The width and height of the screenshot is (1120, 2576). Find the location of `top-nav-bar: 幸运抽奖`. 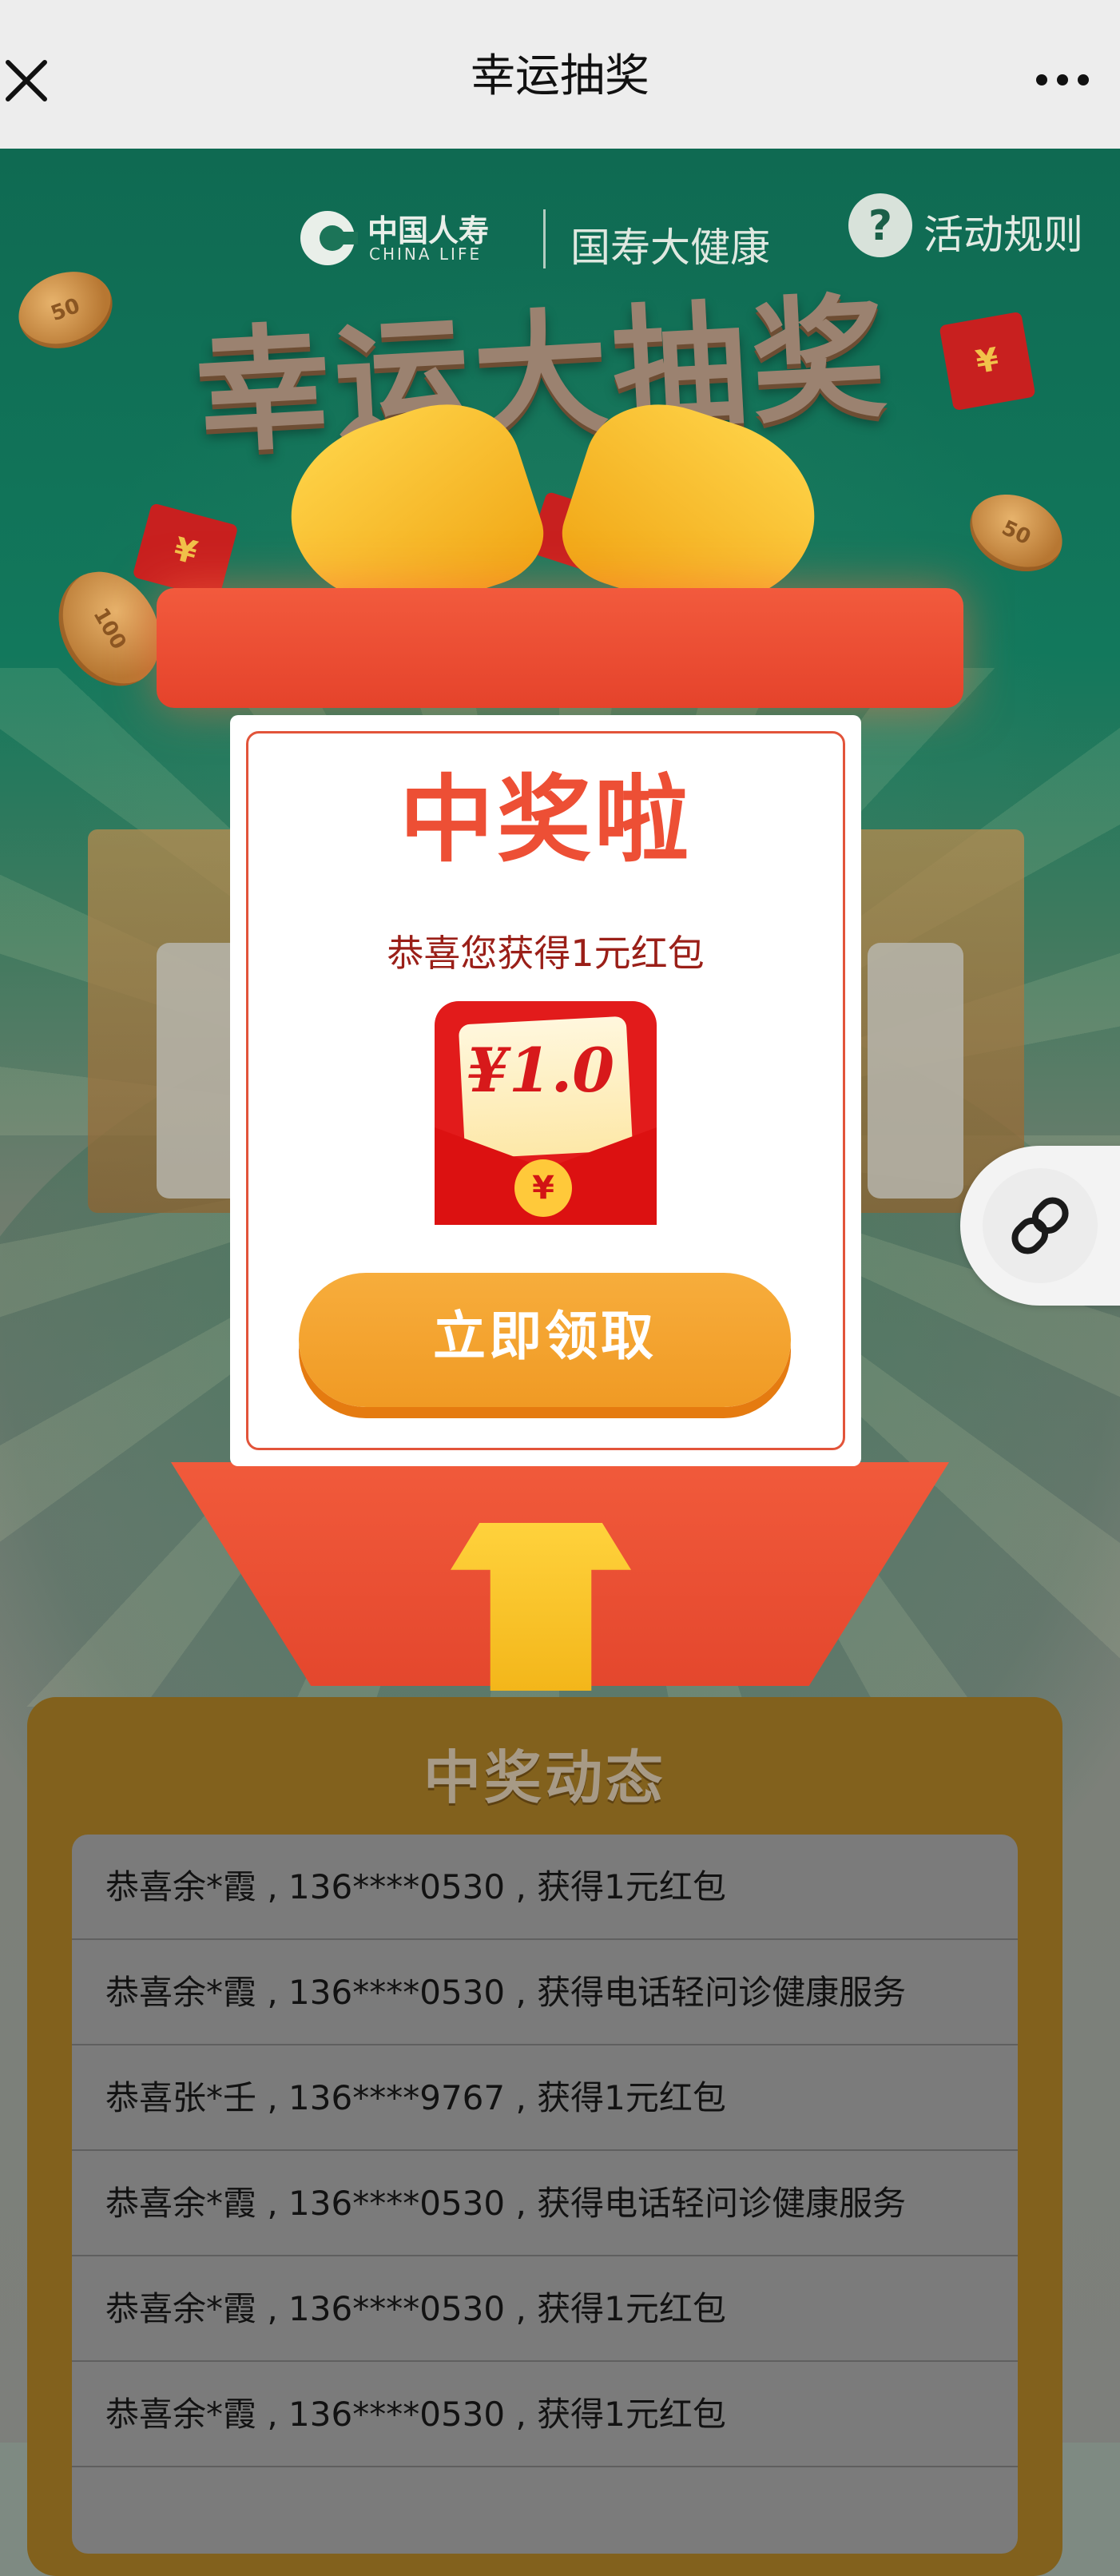

top-nav-bar: 幸运抽奖 is located at coordinates (560, 74).